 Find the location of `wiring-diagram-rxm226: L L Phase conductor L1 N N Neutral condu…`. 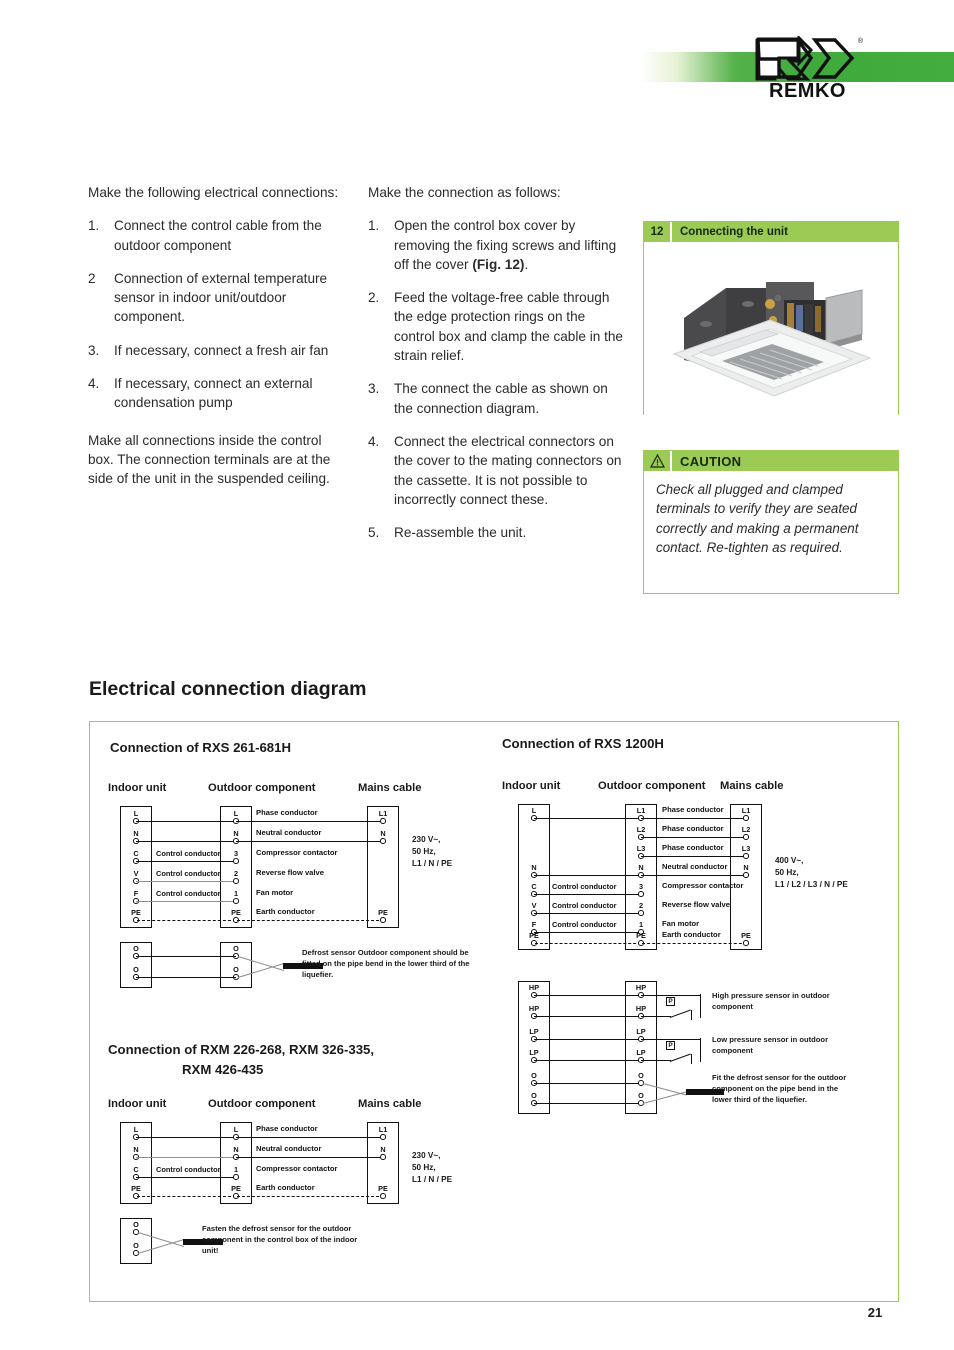

wiring-diagram-rxm226: L L Phase conductor L1 N N Neutral condu… is located at coordinates (300, 1203).